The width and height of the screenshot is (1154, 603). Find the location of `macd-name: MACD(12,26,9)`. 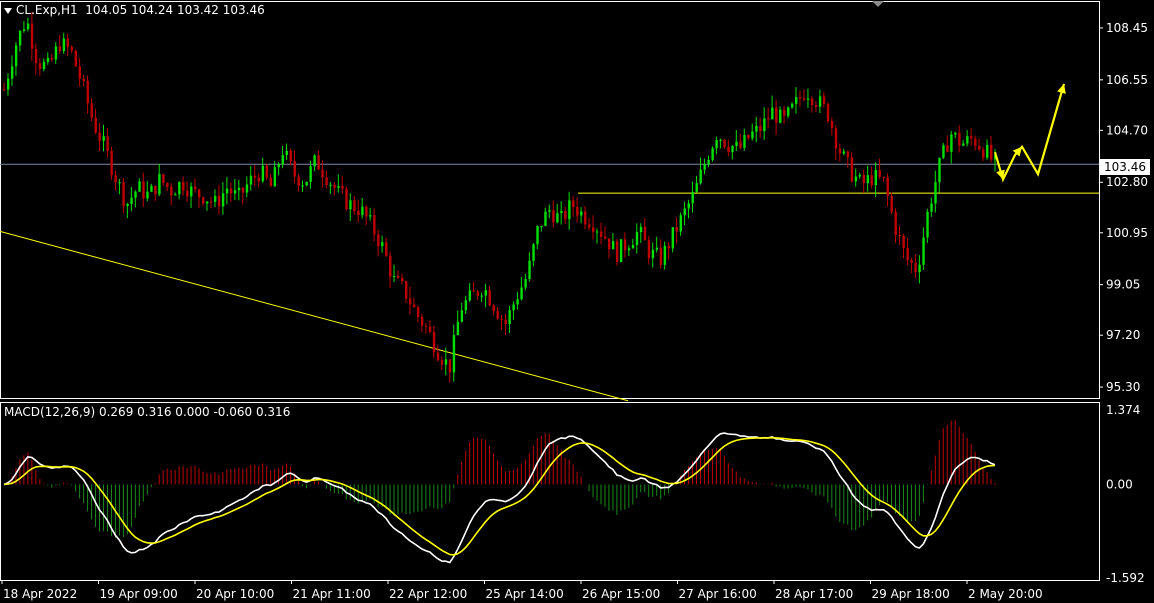

macd-name: MACD(12,26,9) is located at coordinates (50, 412).